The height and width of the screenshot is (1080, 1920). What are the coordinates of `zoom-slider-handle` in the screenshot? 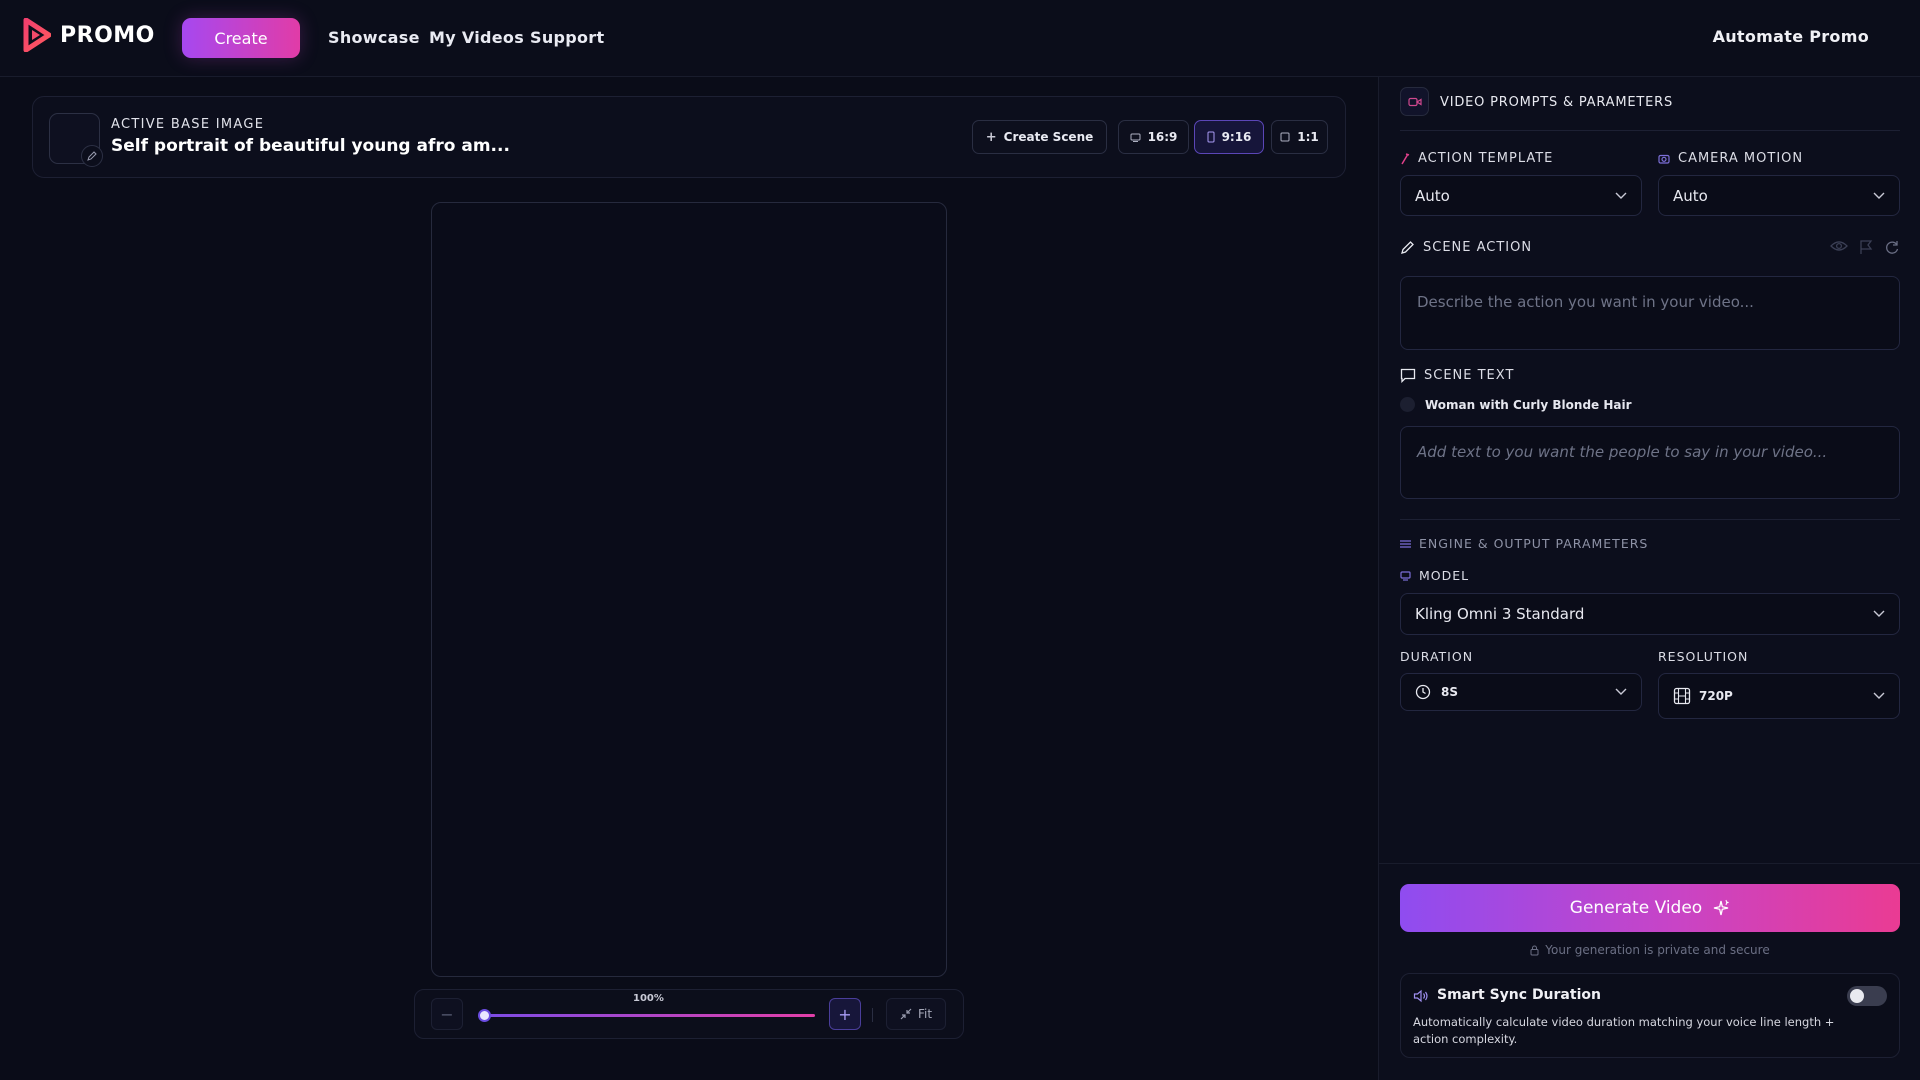 It's located at (484, 1015).